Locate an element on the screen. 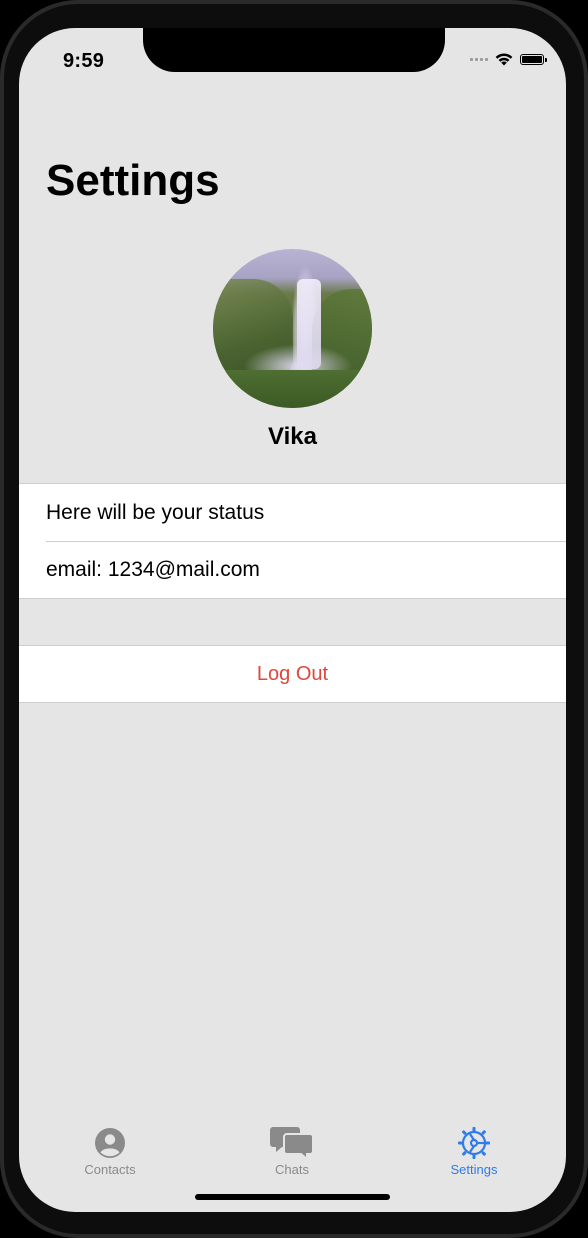 This screenshot has height=1238, width=588. wifi-icon is located at coordinates (504, 59).